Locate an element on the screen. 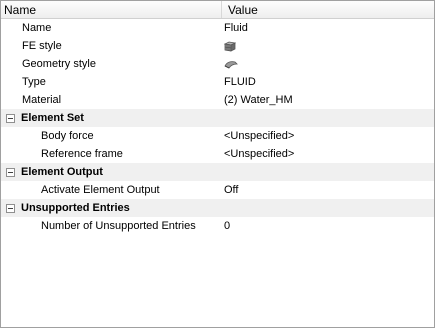  cube-icon is located at coordinates (230, 46).